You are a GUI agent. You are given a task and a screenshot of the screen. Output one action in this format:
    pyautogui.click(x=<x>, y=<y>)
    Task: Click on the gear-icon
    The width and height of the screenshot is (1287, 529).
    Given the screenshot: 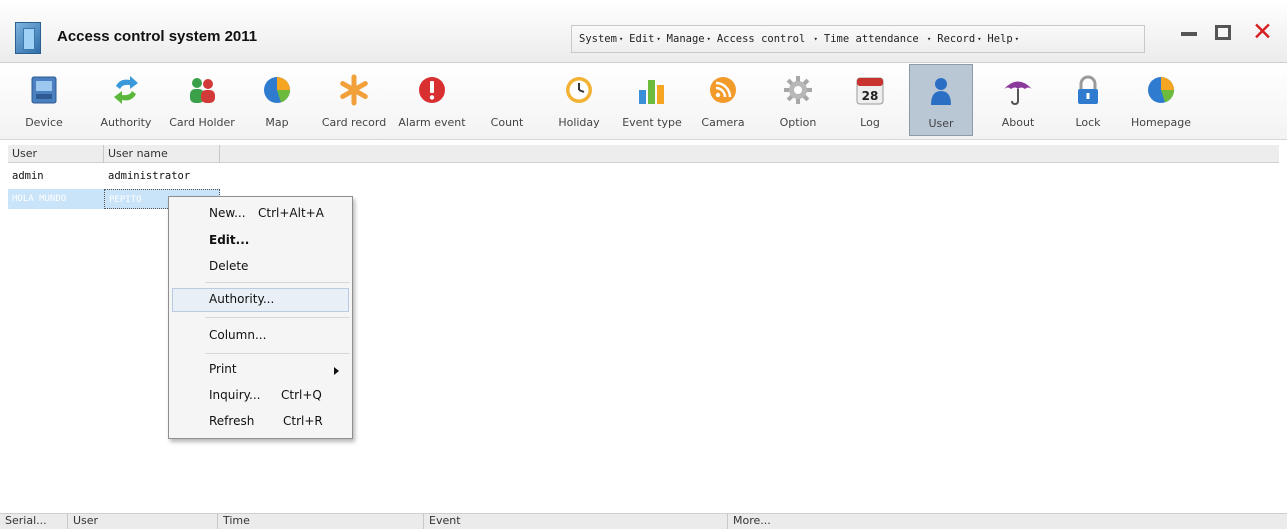 What is the action you would take?
    pyautogui.click(x=798, y=90)
    